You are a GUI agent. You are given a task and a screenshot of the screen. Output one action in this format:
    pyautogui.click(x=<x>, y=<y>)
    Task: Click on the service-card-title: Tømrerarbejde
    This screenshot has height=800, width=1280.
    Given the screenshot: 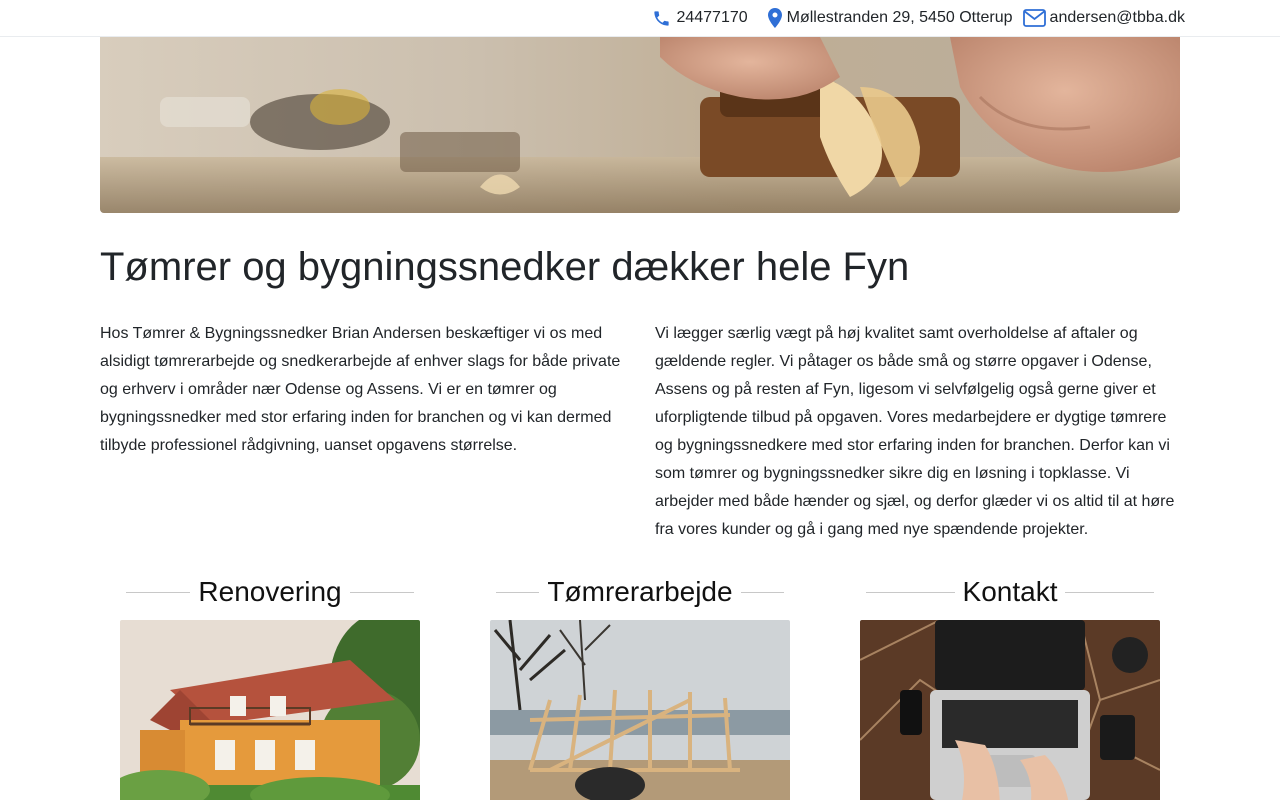 What is the action you would take?
    pyautogui.click(x=639, y=592)
    